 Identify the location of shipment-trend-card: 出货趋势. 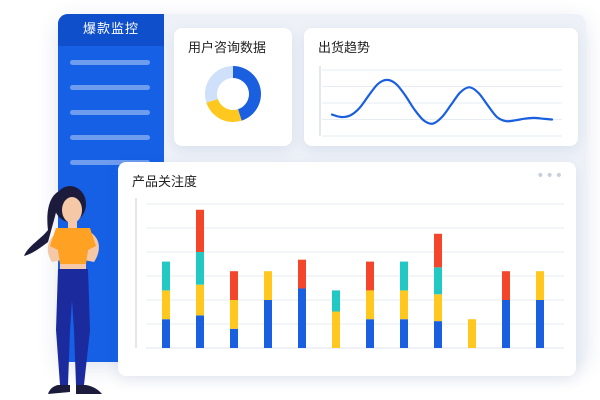
(441, 87).